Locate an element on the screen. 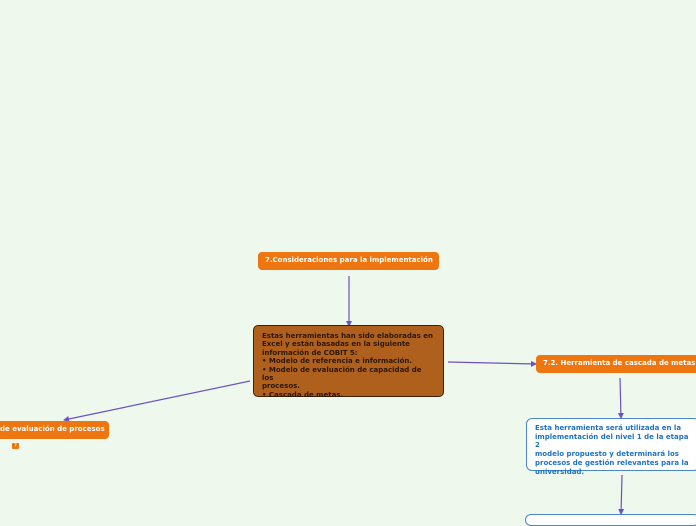  connector-central-to-left is located at coordinates (157, 401).